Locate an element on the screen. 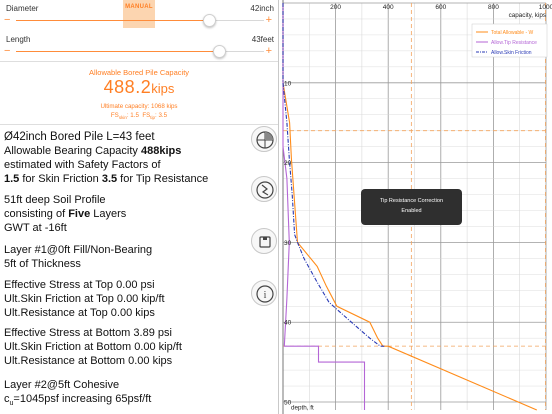 The image size is (552, 414). soil-profile-icon is located at coordinates (265, 140).